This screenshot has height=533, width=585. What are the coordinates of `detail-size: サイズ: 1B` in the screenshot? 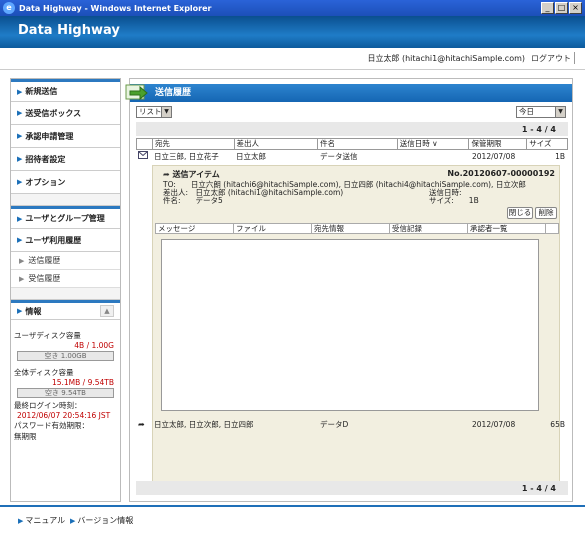 It's located at (454, 200).